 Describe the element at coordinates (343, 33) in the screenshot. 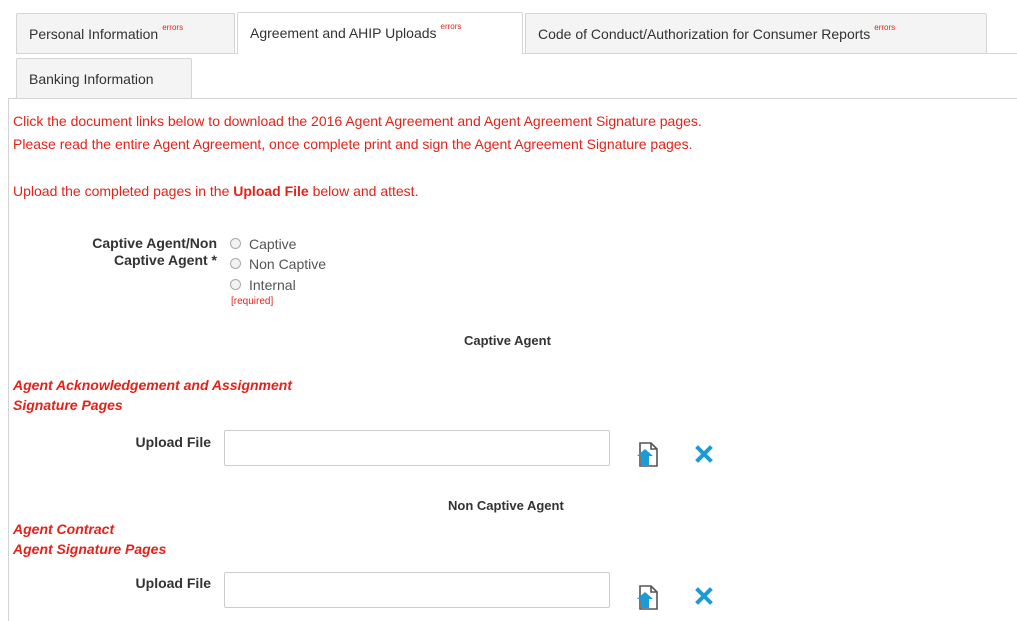

I see `tab-label: Agreement and AHIP Uploads` at that location.